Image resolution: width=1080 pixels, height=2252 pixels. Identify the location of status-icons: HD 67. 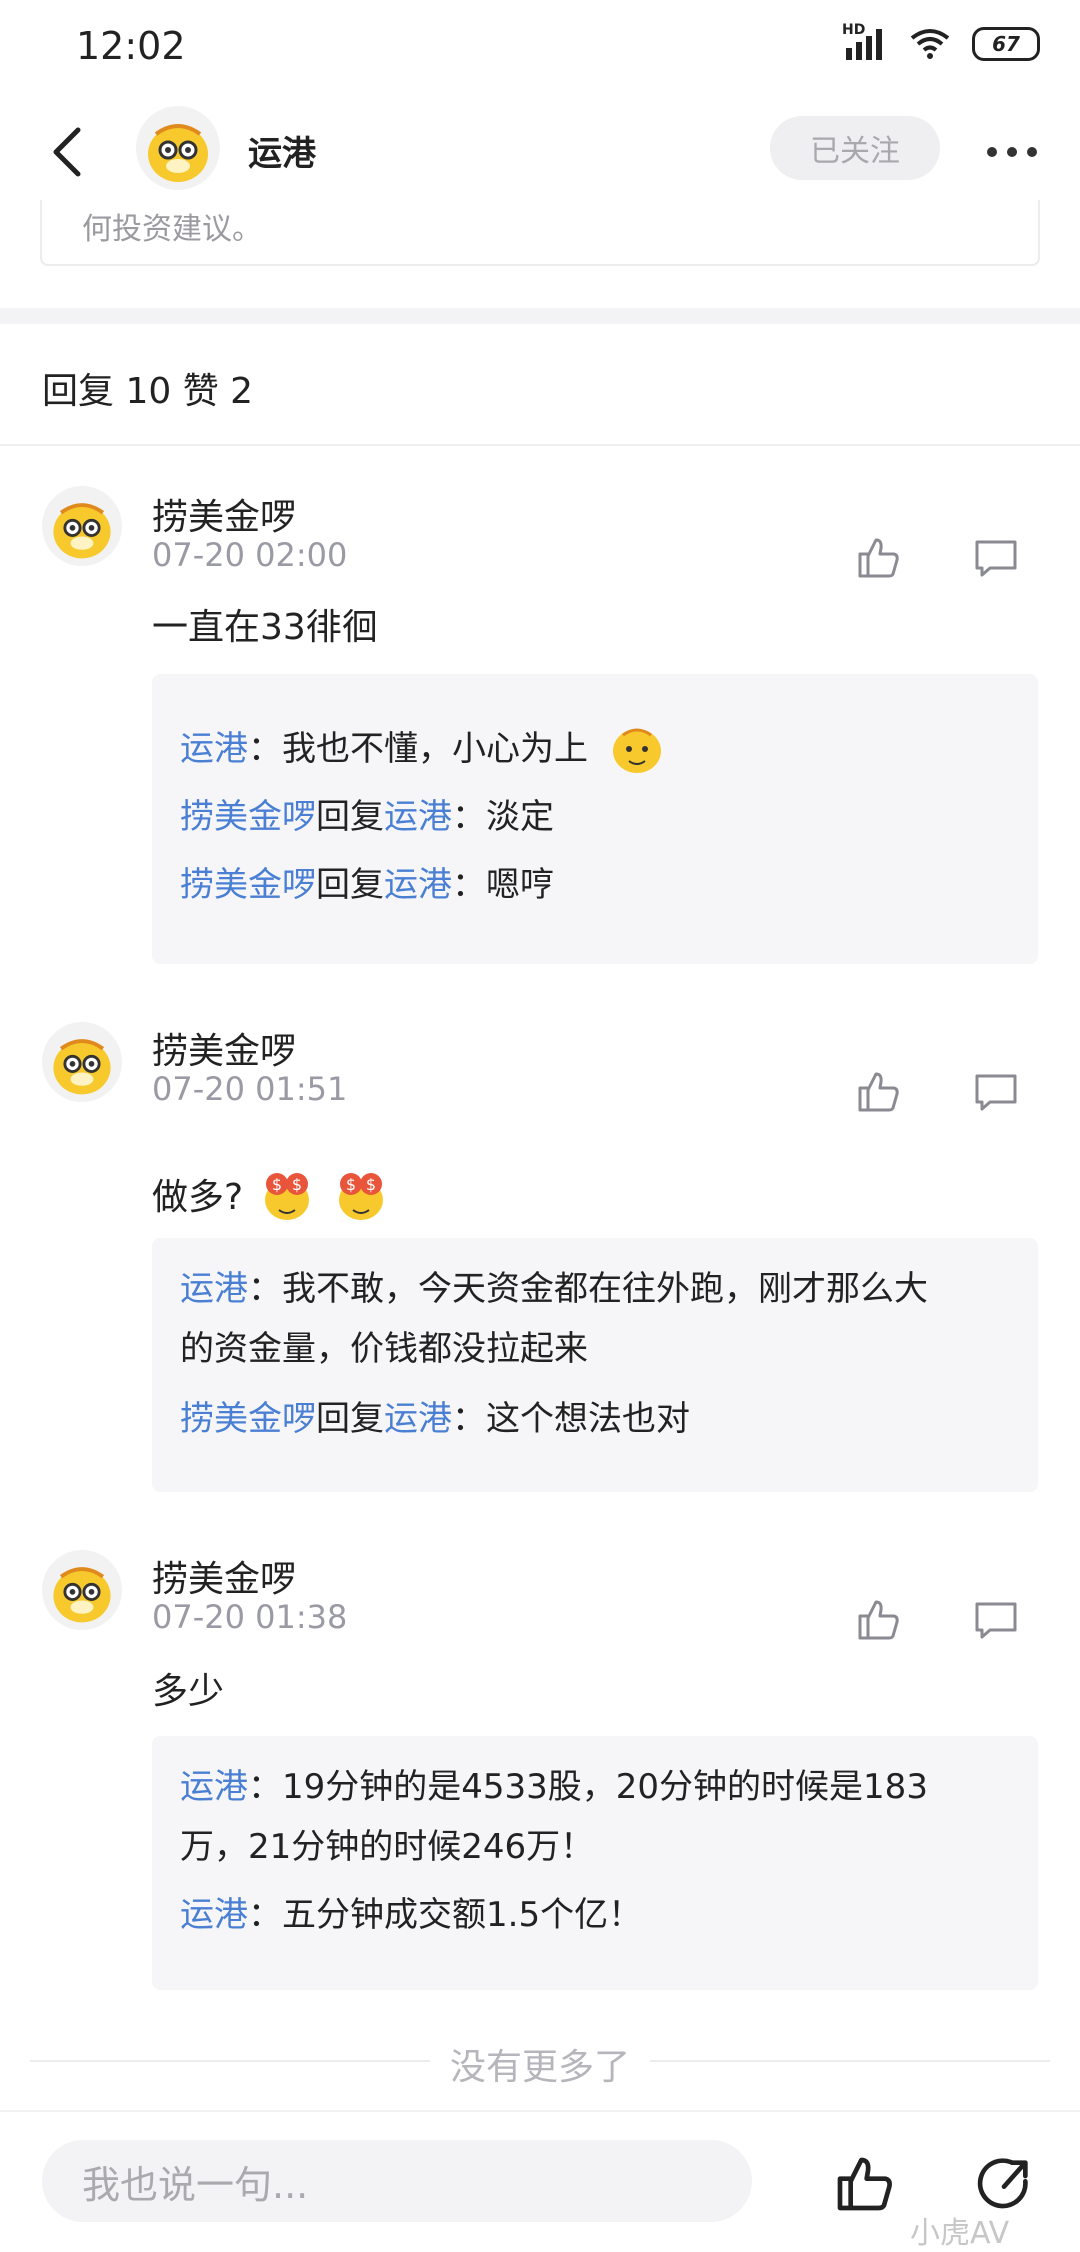
(941, 42).